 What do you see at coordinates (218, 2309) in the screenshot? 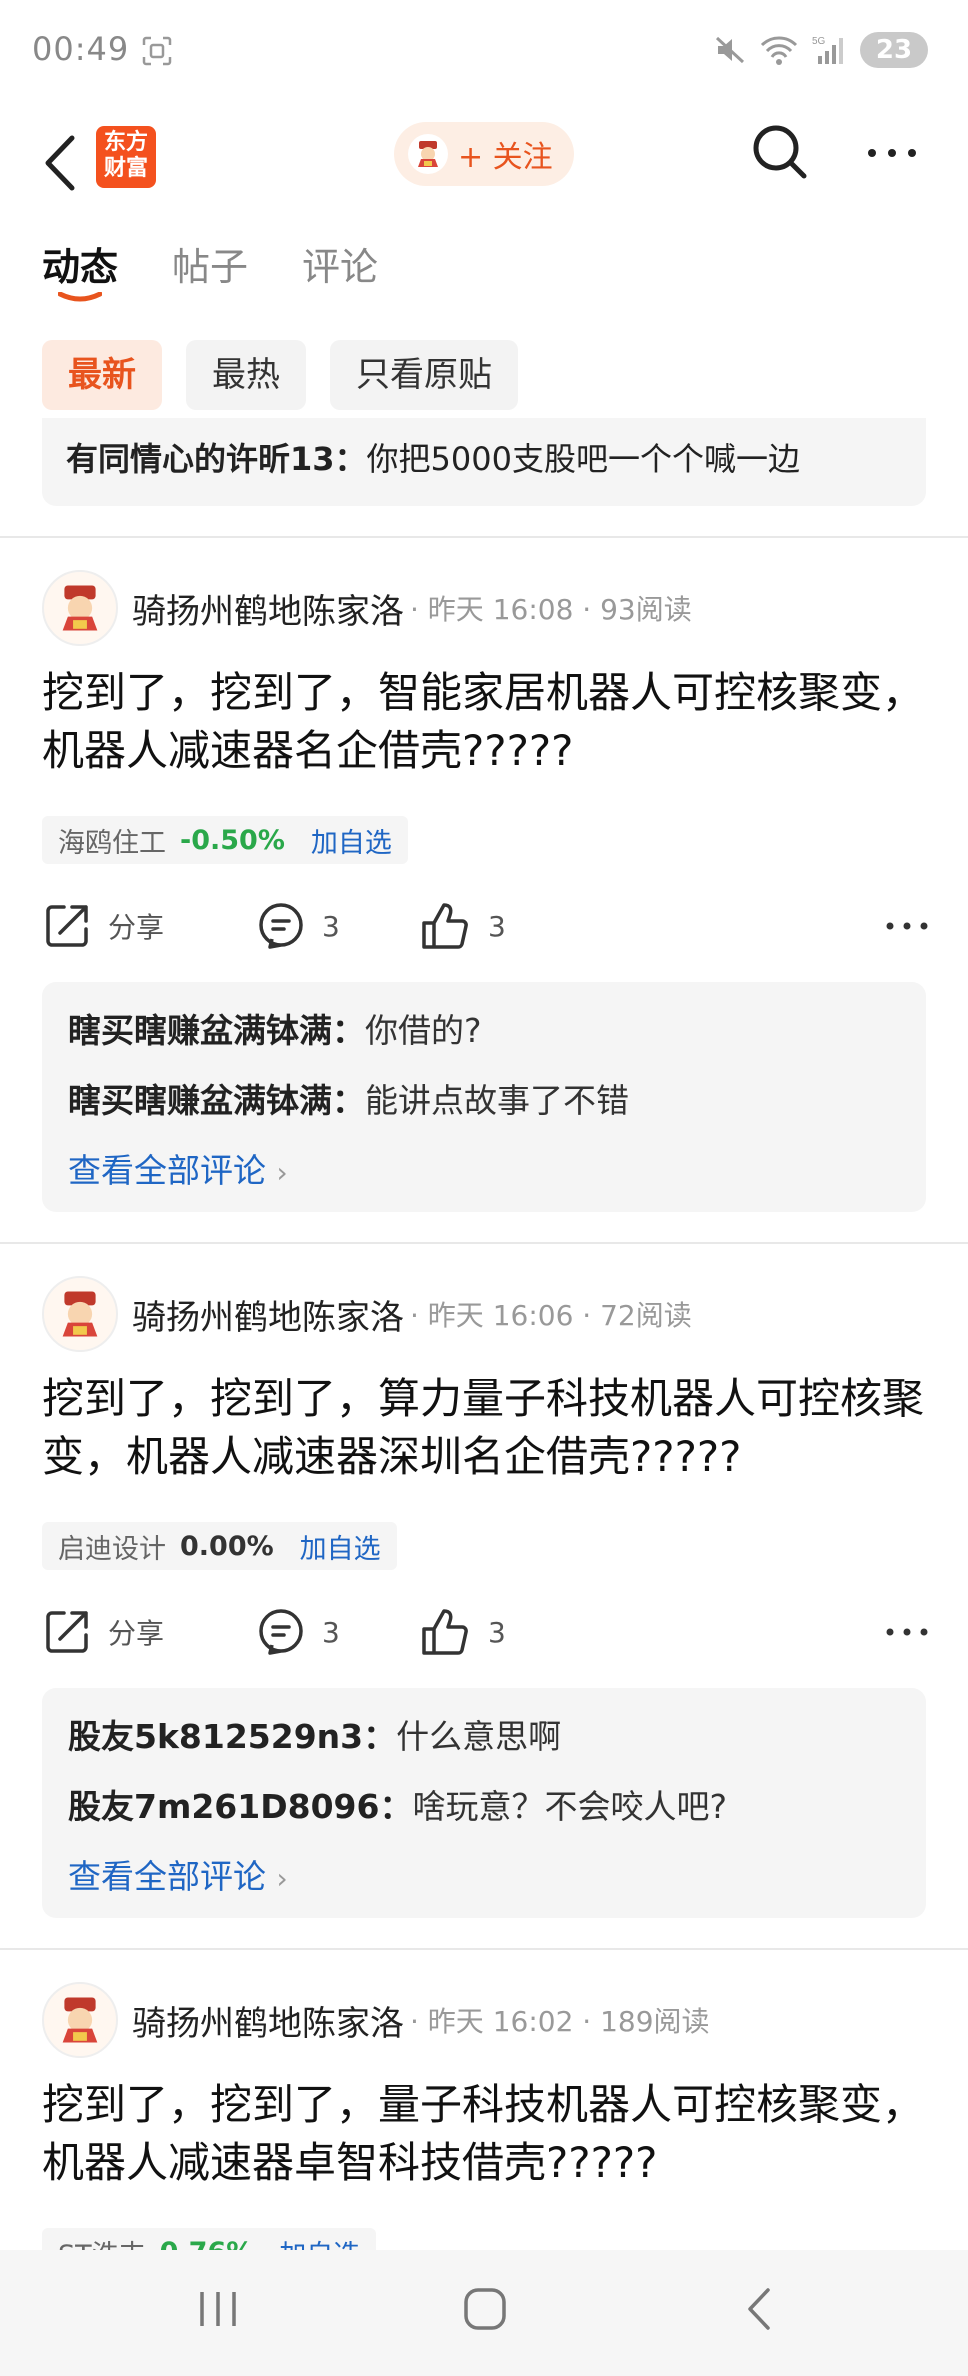
I see `recents-icon` at bounding box center [218, 2309].